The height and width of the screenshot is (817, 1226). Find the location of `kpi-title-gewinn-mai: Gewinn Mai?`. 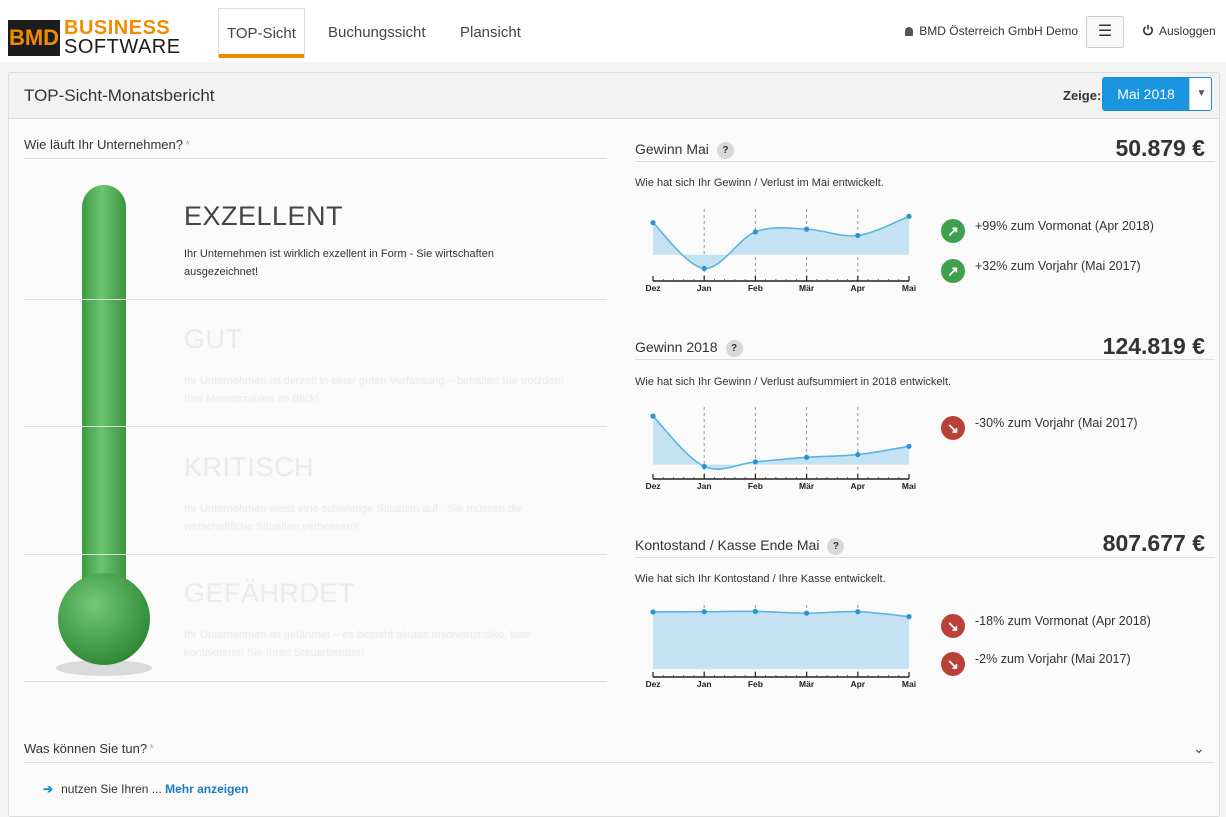

kpi-title-gewinn-mai: Gewinn Mai? is located at coordinates (684, 150).